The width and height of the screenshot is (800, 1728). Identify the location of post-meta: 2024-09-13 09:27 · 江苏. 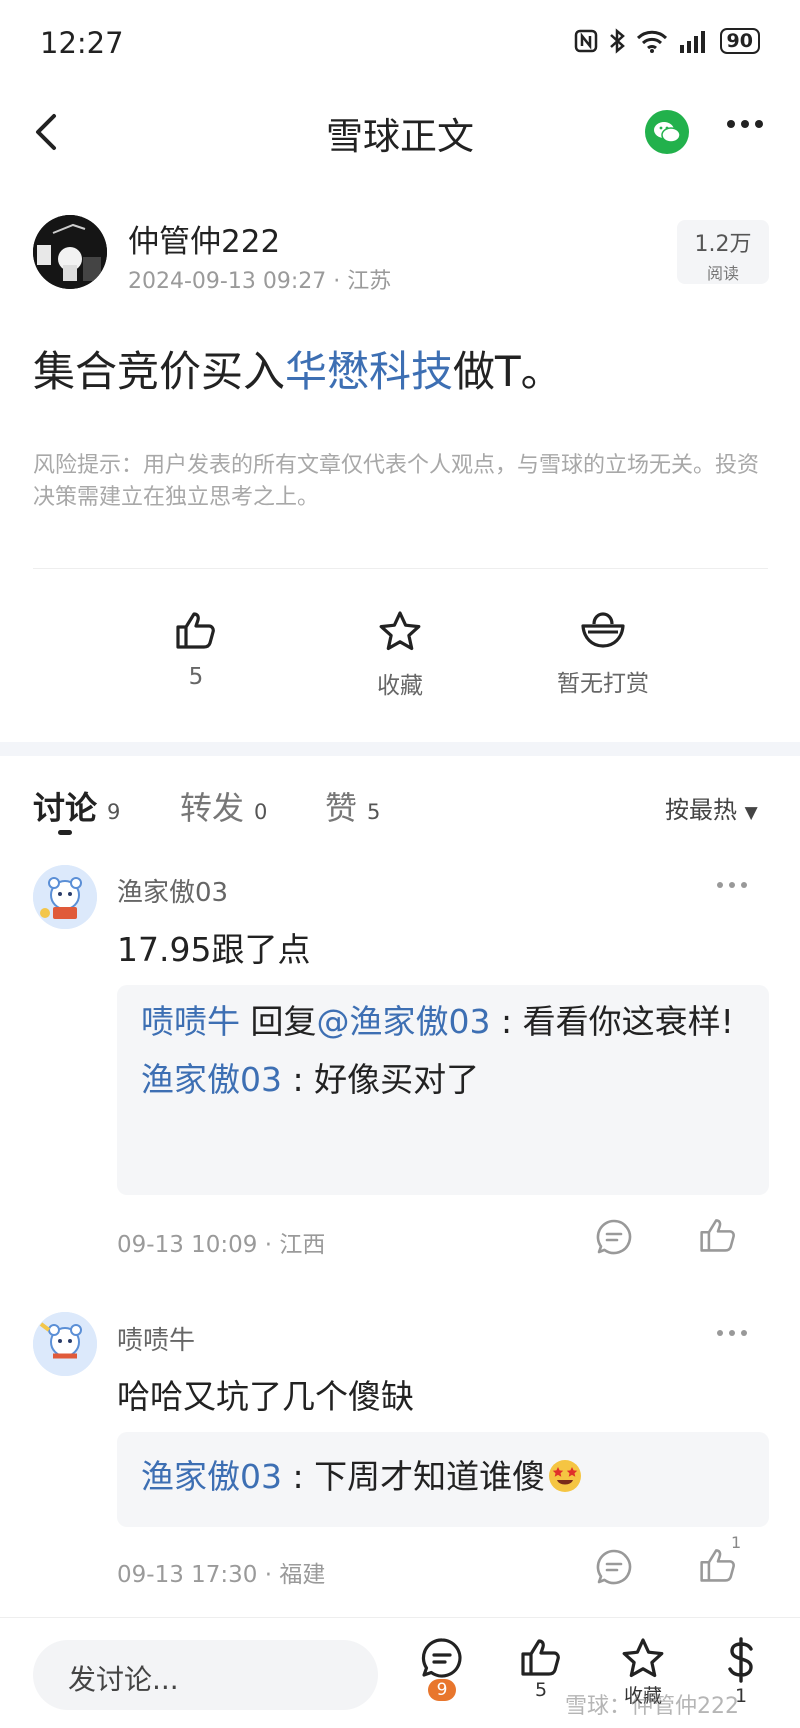
(259, 279).